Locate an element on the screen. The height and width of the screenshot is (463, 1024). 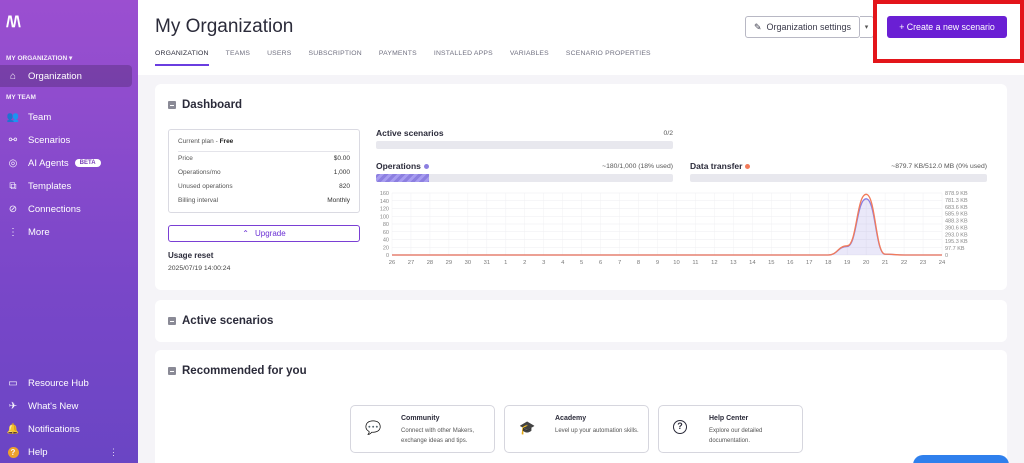
y2-tick-label: 488.3 KB is located at coordinates (956, 222).